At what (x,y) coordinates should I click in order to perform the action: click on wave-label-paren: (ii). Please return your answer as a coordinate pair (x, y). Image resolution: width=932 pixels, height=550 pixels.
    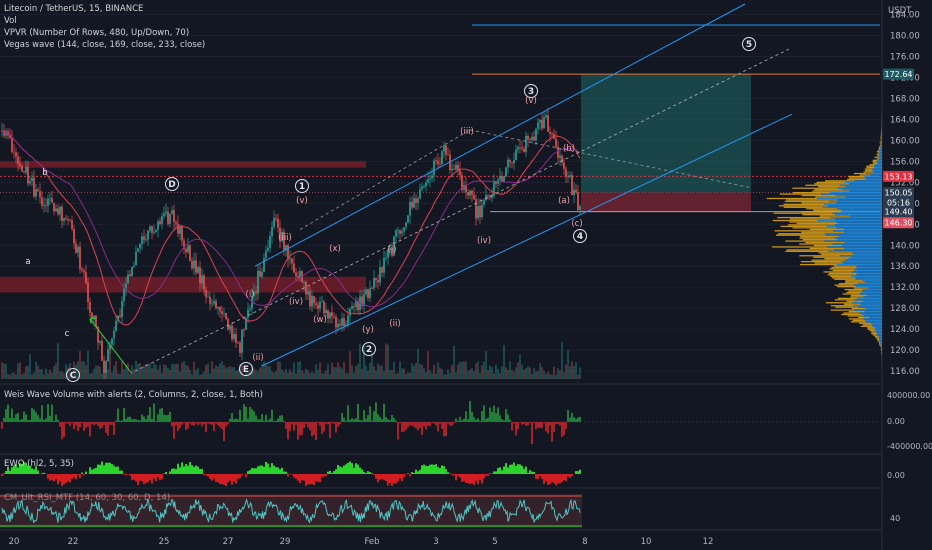
    Looking at the image, I should click on (257, 358).